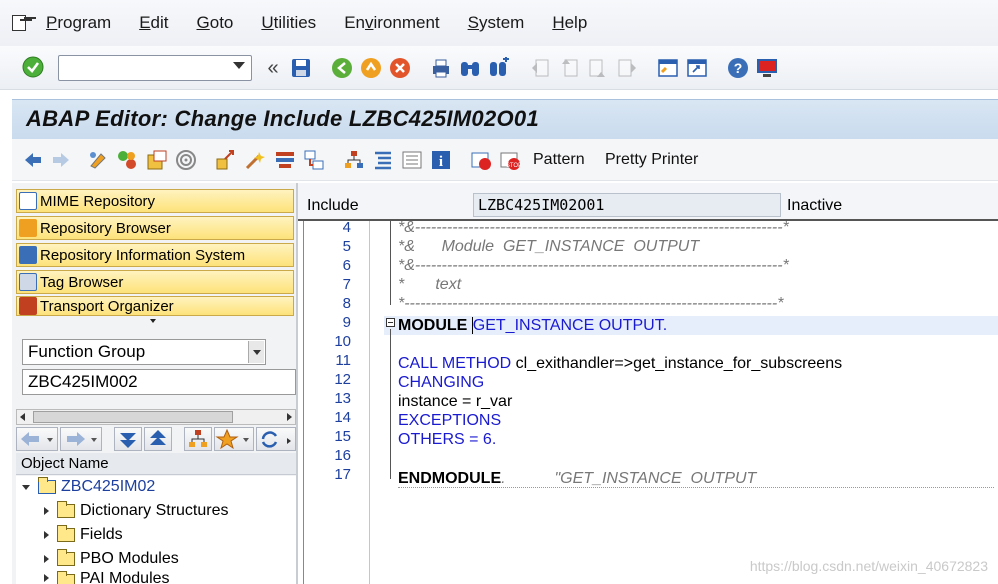 The width and height of the screenshot is (998, 584). Describe the element at coordinates (301, 68) in the screenshot. I see `save-icon` at that location.